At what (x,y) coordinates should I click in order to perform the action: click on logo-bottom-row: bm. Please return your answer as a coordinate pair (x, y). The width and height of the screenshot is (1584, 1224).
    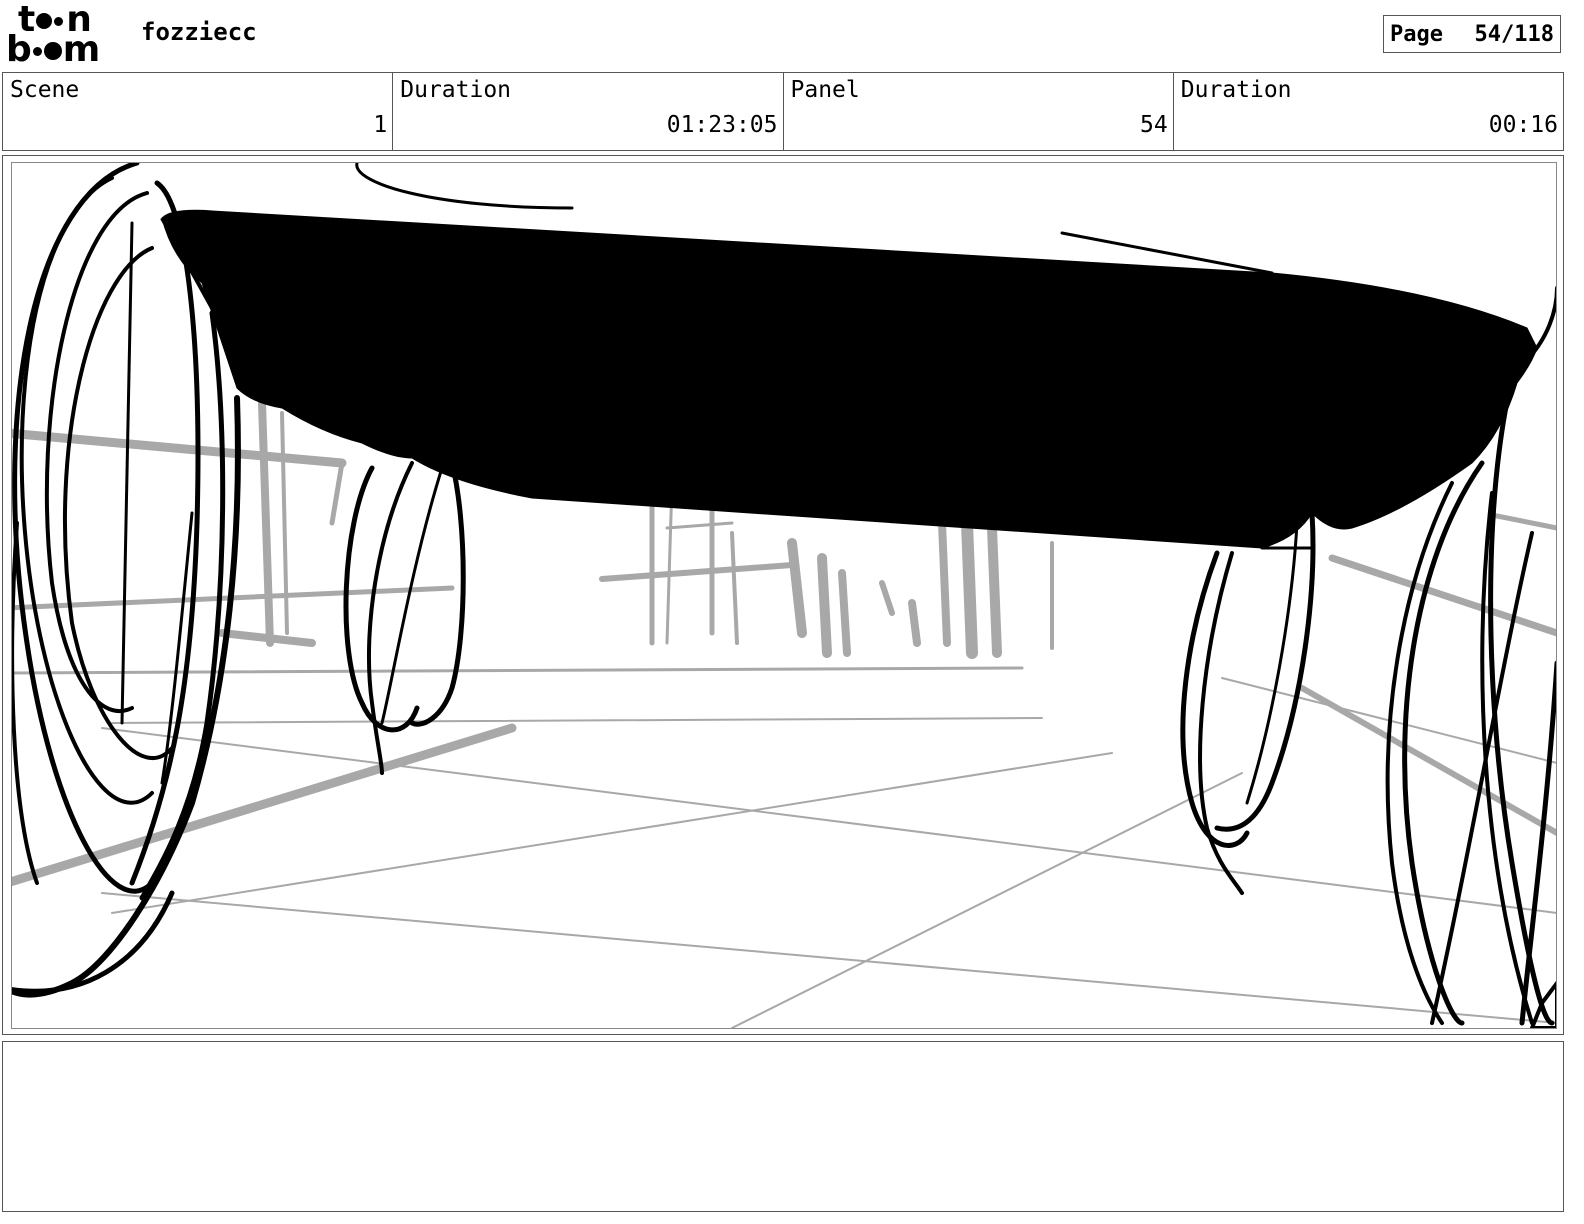
    Looking at the image, I should click on (53, 50).